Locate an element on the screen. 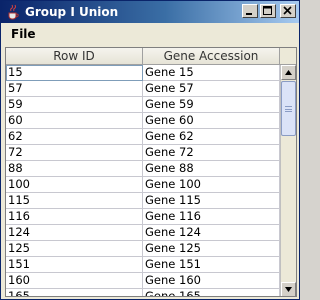  cell-row-id: 125 is located at coordinates (74, 249).